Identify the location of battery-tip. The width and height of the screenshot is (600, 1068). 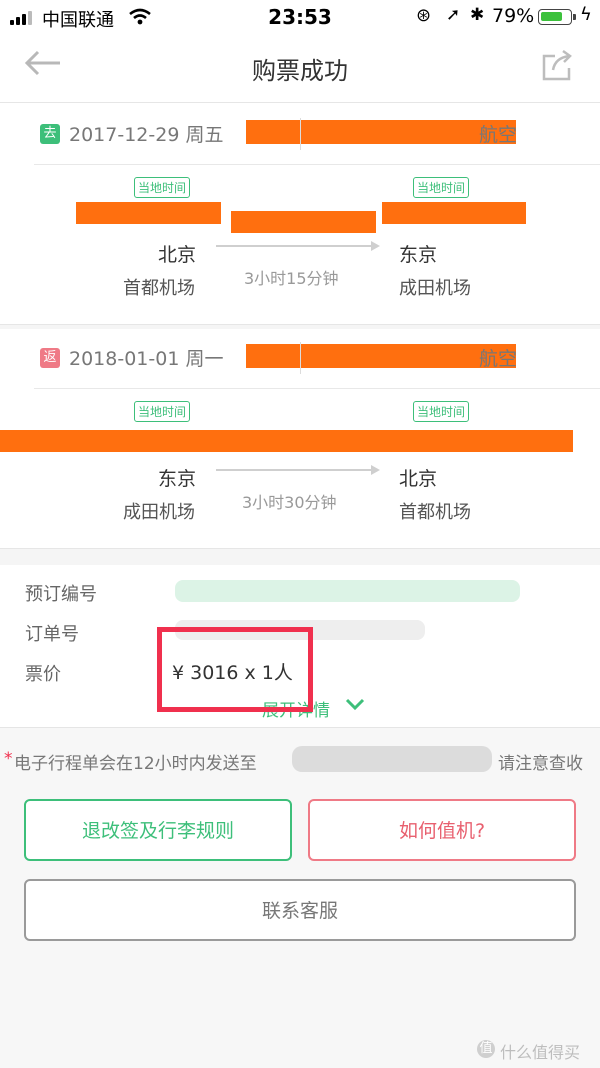
(574, 17).